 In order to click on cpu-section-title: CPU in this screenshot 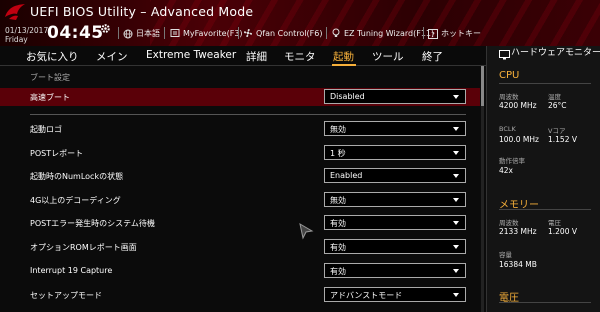, I will do `click(509, 75)`.